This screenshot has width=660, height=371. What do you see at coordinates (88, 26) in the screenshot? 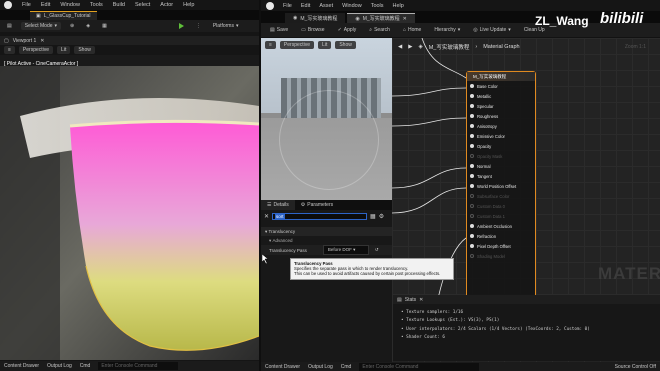
I see `blueprint-icon: ◈` at bounding box center [88, 26].